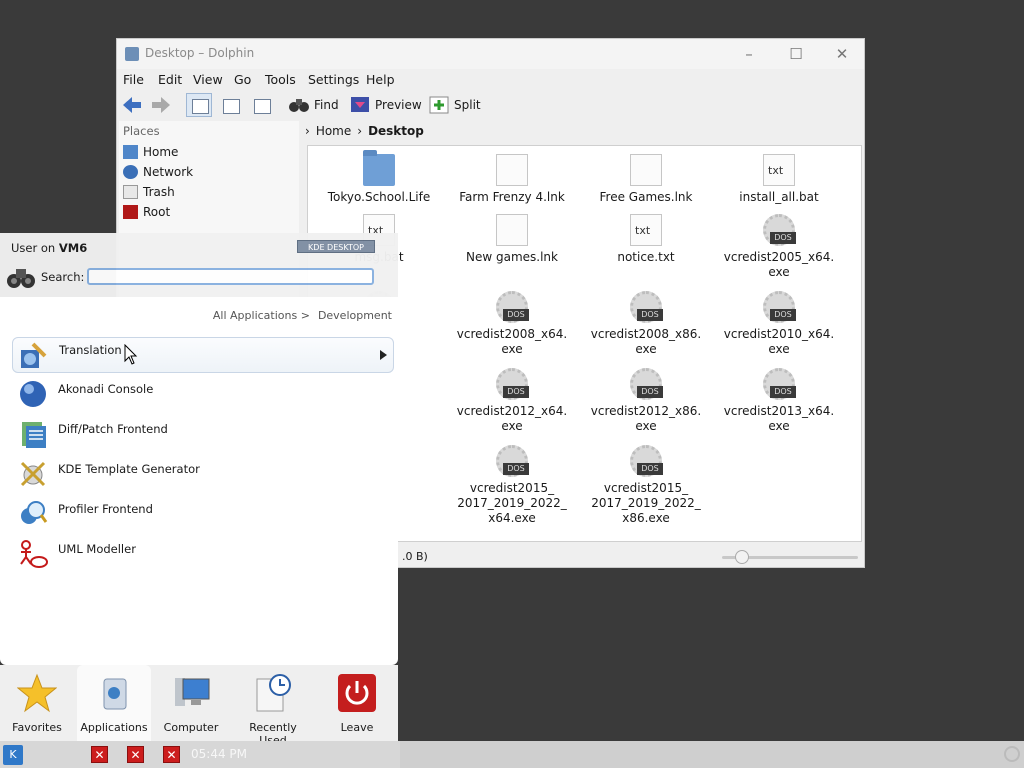  Describe the element at coordinates (512, 485) in the screenshot. I see `file-item: vcredist2015_ 2017_2019_2022_ x64.exe` at that location.